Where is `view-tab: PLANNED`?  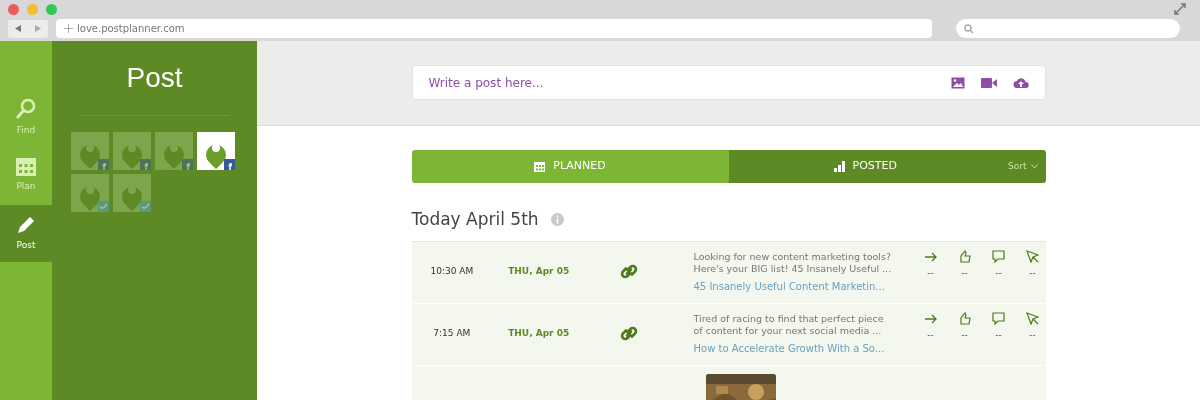
view-tab: PLANNED is located at coordinates (570, 166).